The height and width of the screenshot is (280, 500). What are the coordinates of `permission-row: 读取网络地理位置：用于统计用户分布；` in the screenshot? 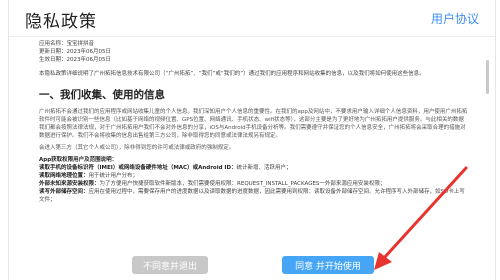 It's located at (254, 176).